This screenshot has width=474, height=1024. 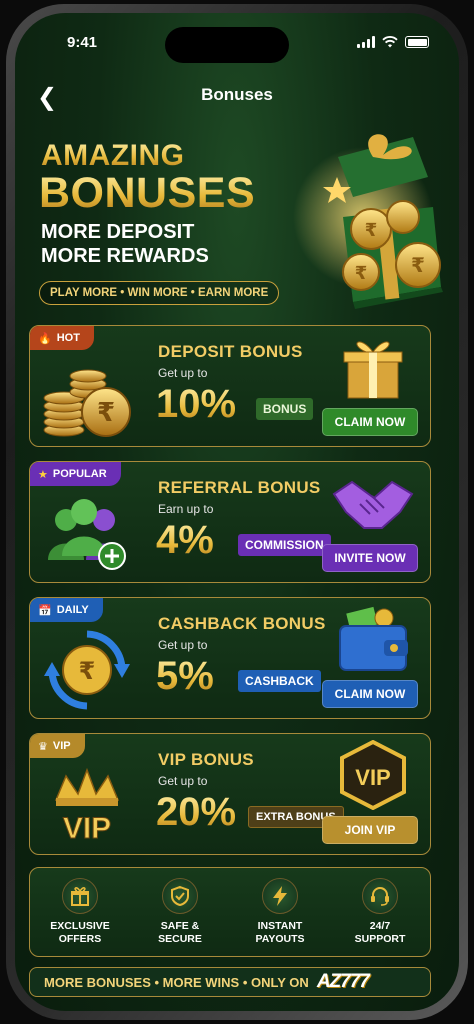 What do you see at coordinates (380, 896) in the screenshot?
I see `headset-icon` at bounding box center [380, 896].